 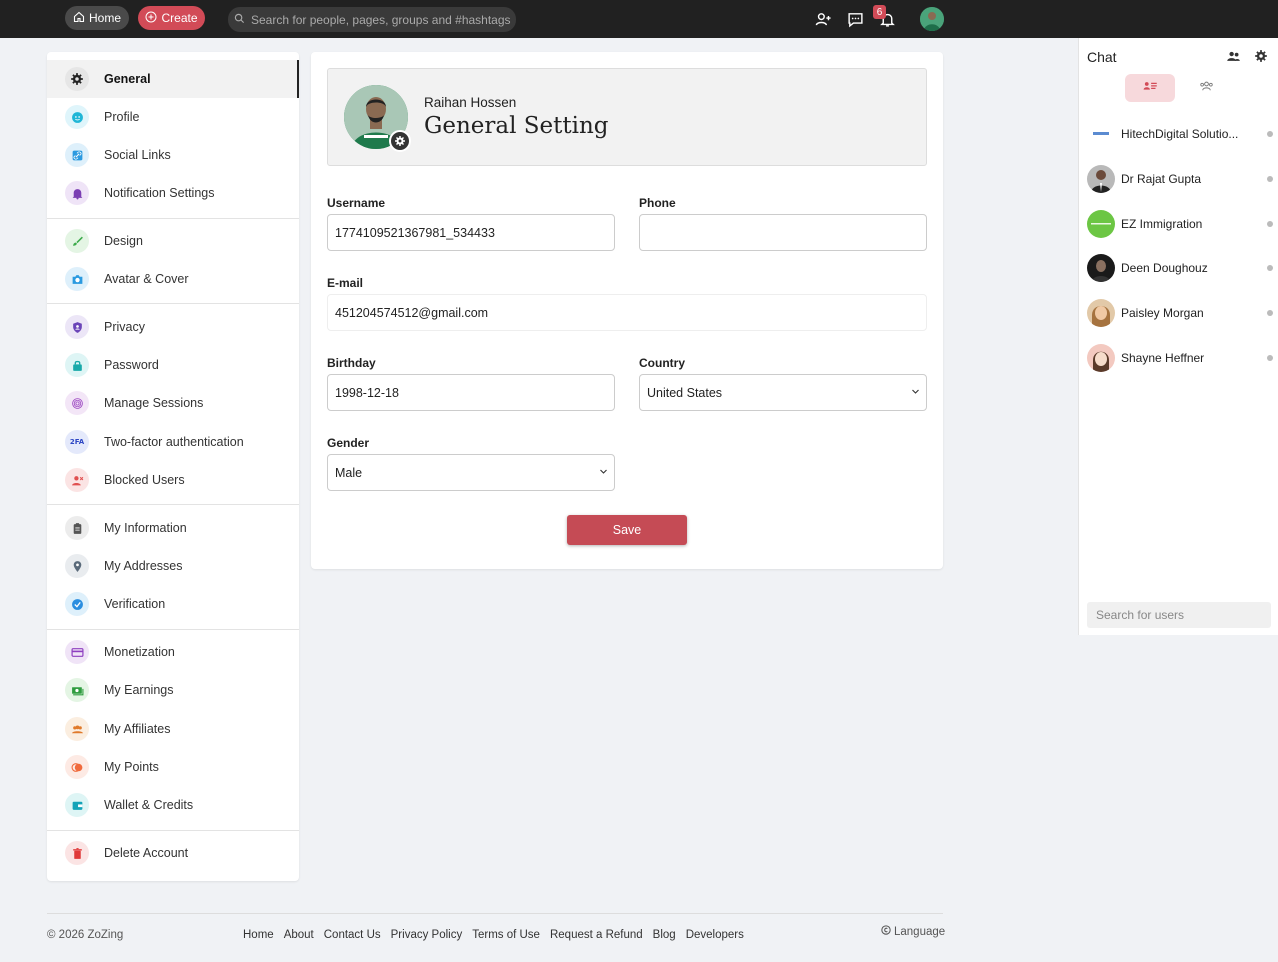 I want to click on plus-circle-icon, so click(x=151, y=18).